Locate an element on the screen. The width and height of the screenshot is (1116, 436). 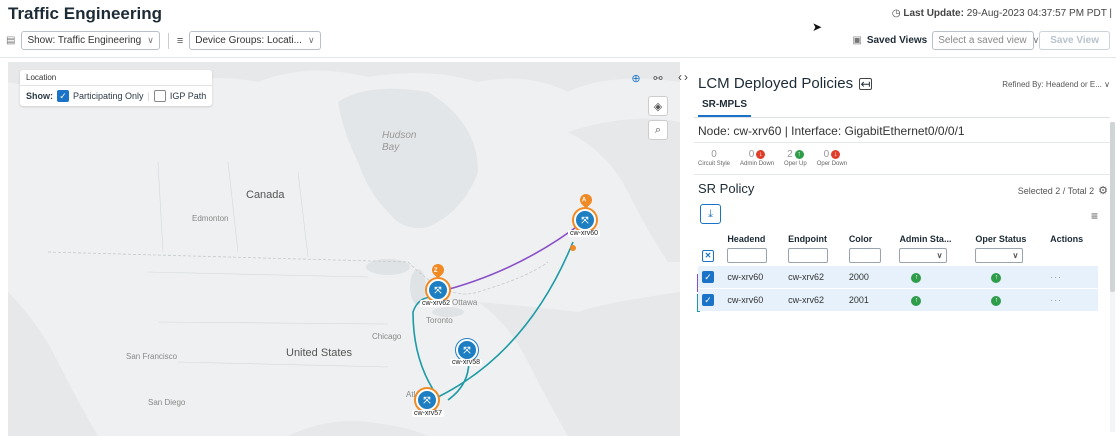
stat-admin-down: 0 ↓ Admin Down is located at coordinates (757, 158).